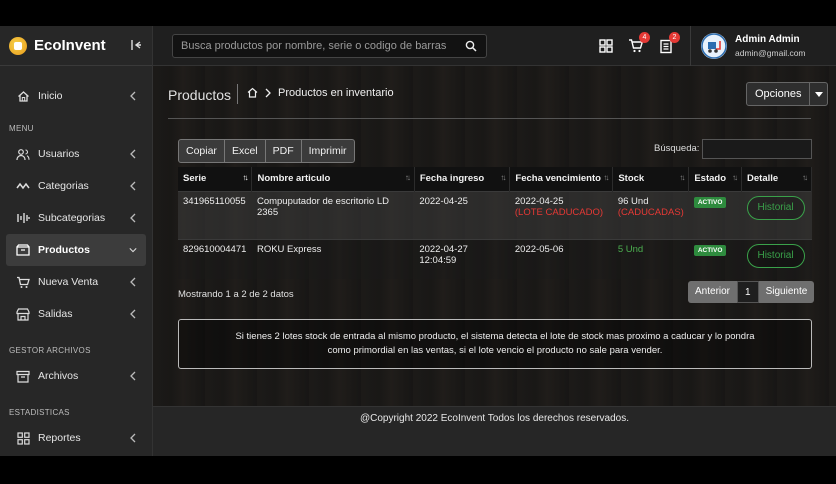 The width and height of the screenshot is (836, 484). I want to click on users-icon, so click(23, 154).